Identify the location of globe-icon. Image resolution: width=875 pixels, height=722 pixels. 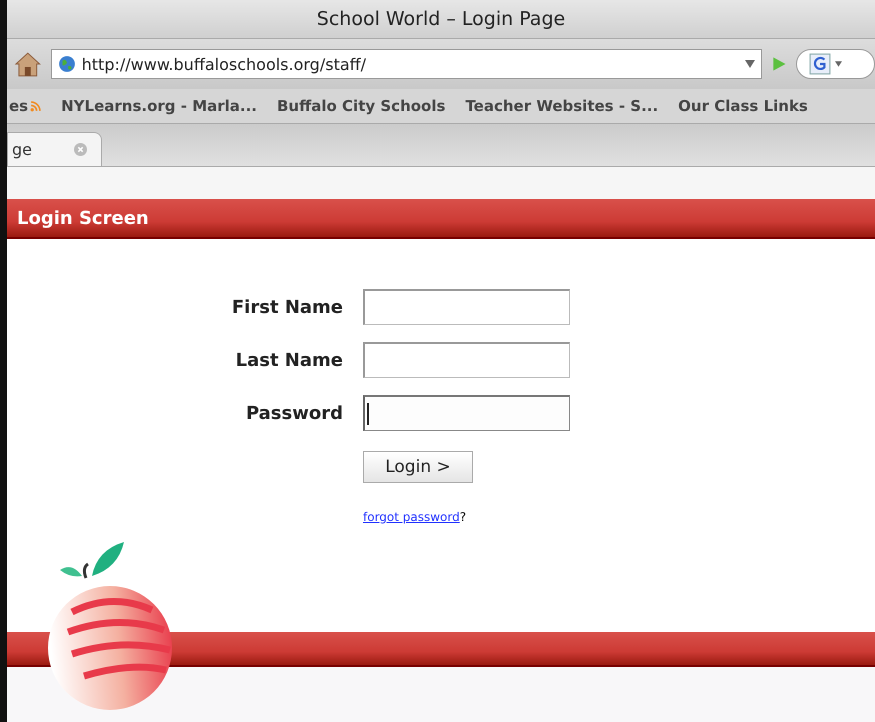
(67, 64).